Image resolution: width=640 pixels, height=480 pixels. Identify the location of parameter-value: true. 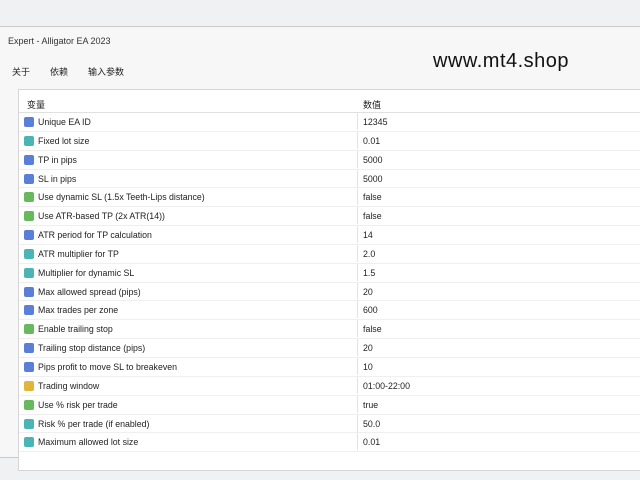
(370, 405).